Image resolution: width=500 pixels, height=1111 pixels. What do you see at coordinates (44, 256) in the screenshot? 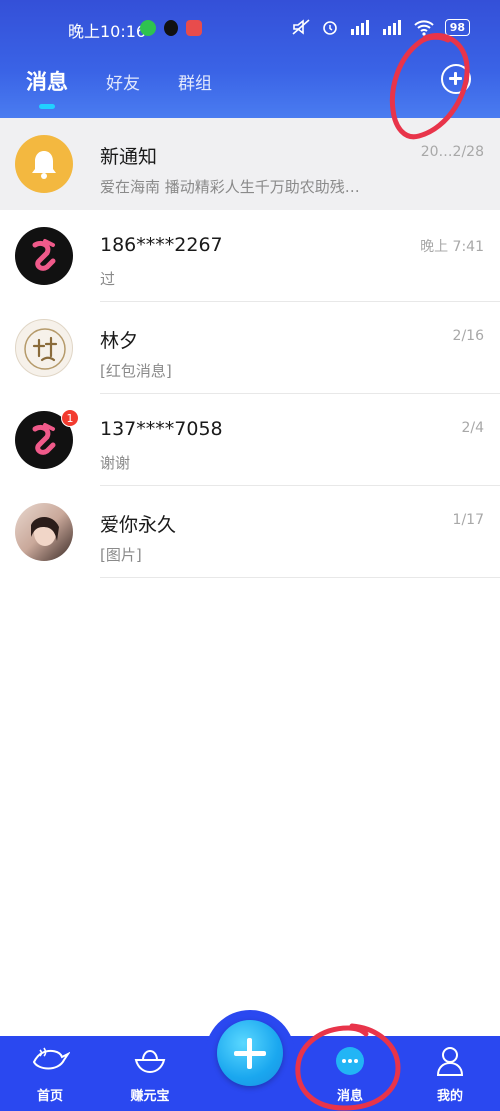
I see `app-logo-avatar` at bounding box center [44, 256].